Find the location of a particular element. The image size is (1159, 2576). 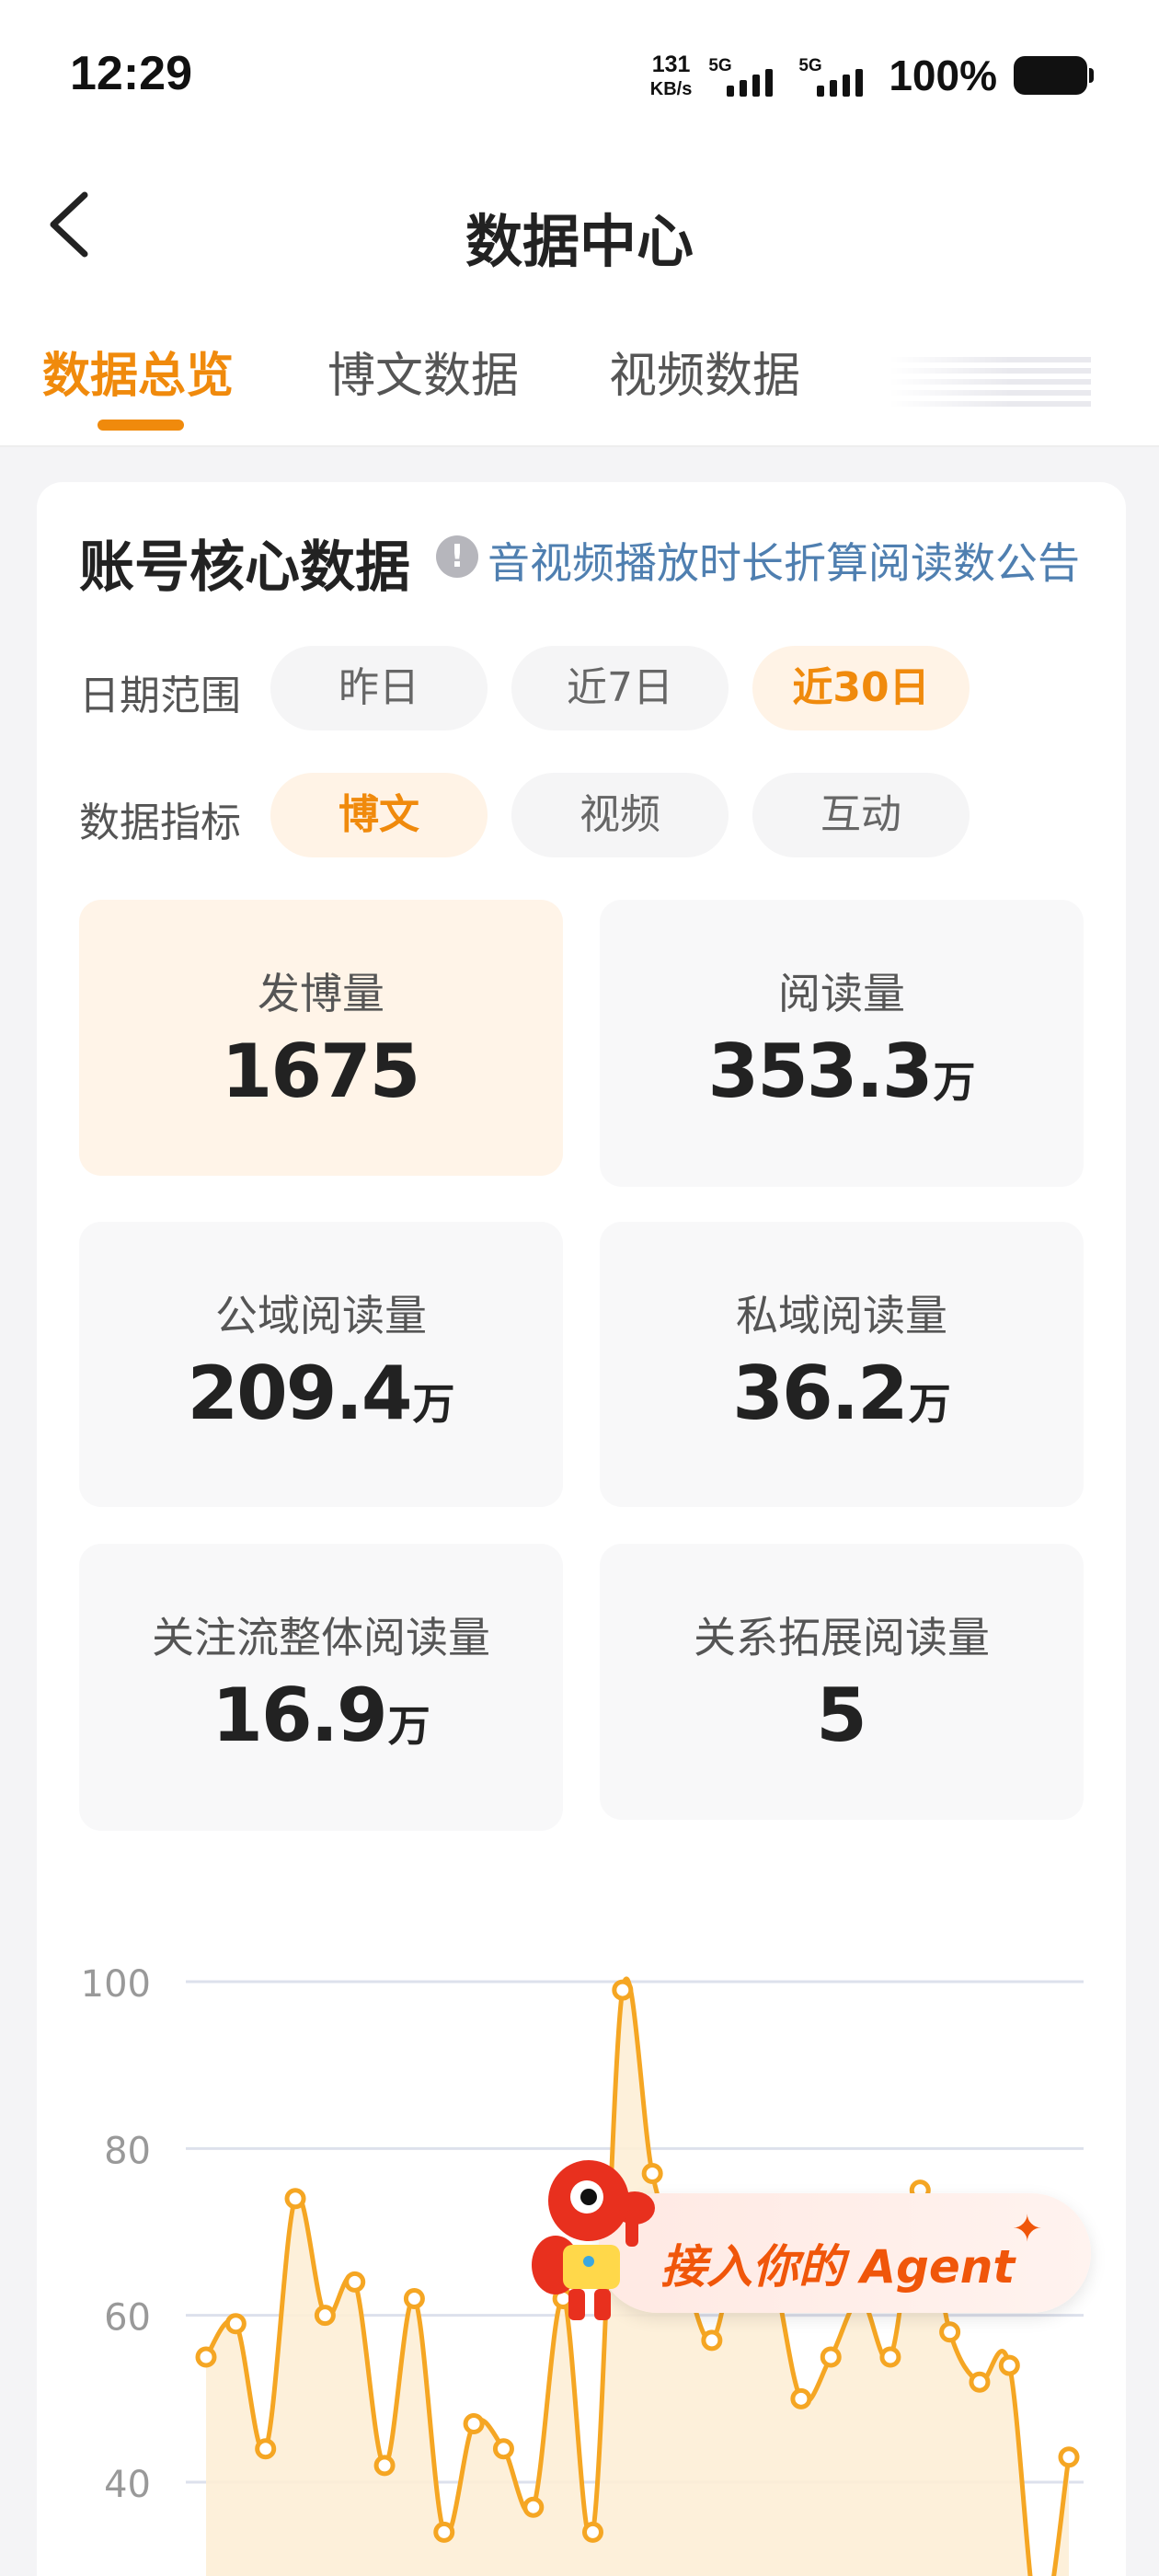

tab-overview: 数据总览 is located at coordinates (138, 371).